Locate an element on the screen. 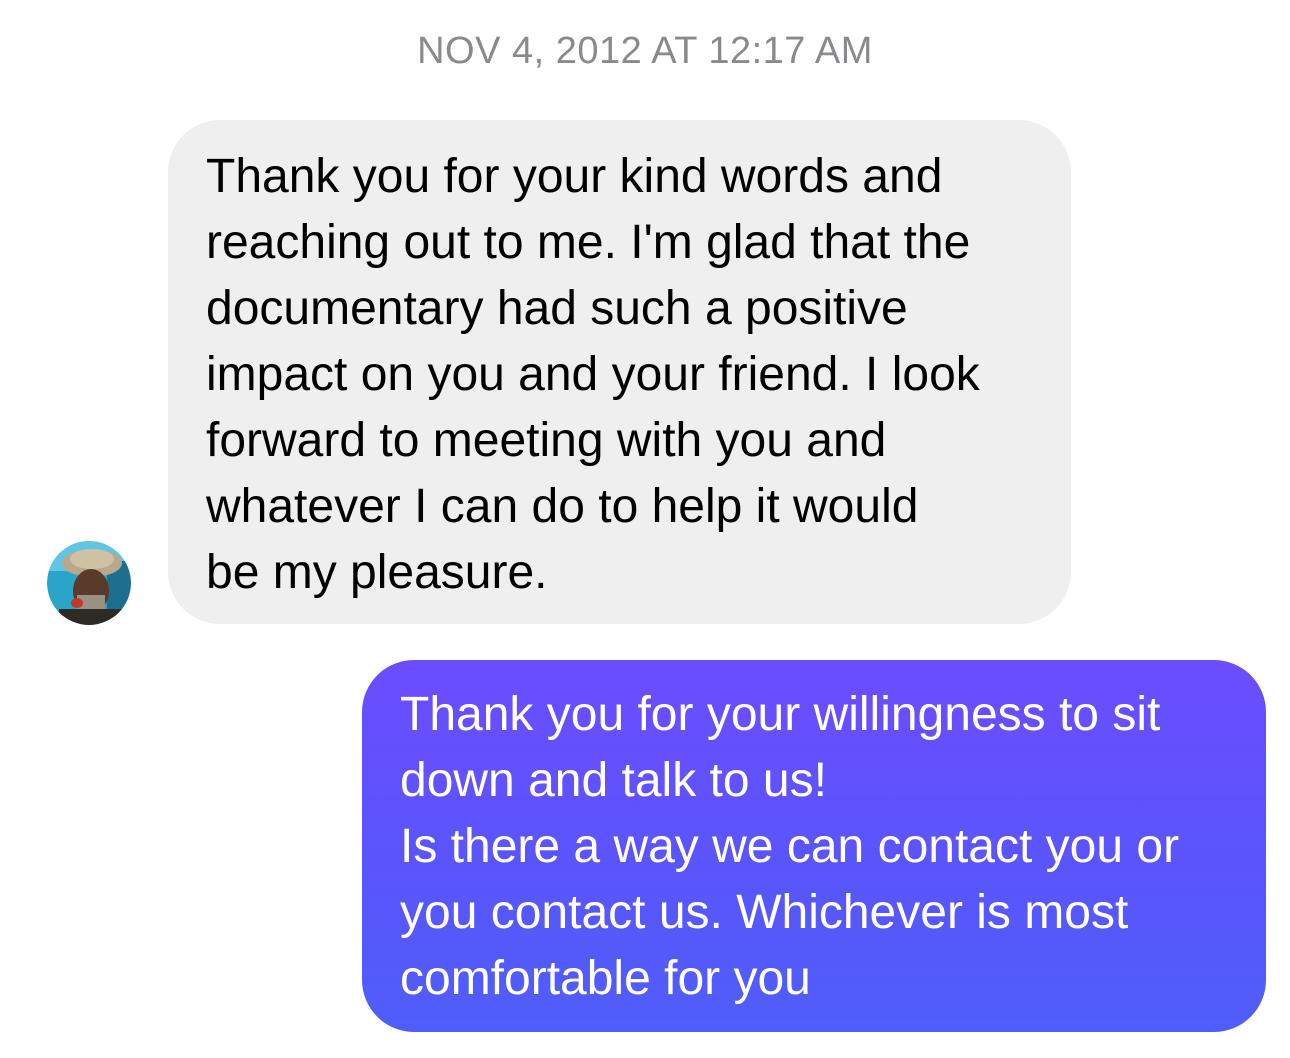 This screenshot has height=1058, width=1290. contact-avatar is located at coordinates (89, 583).